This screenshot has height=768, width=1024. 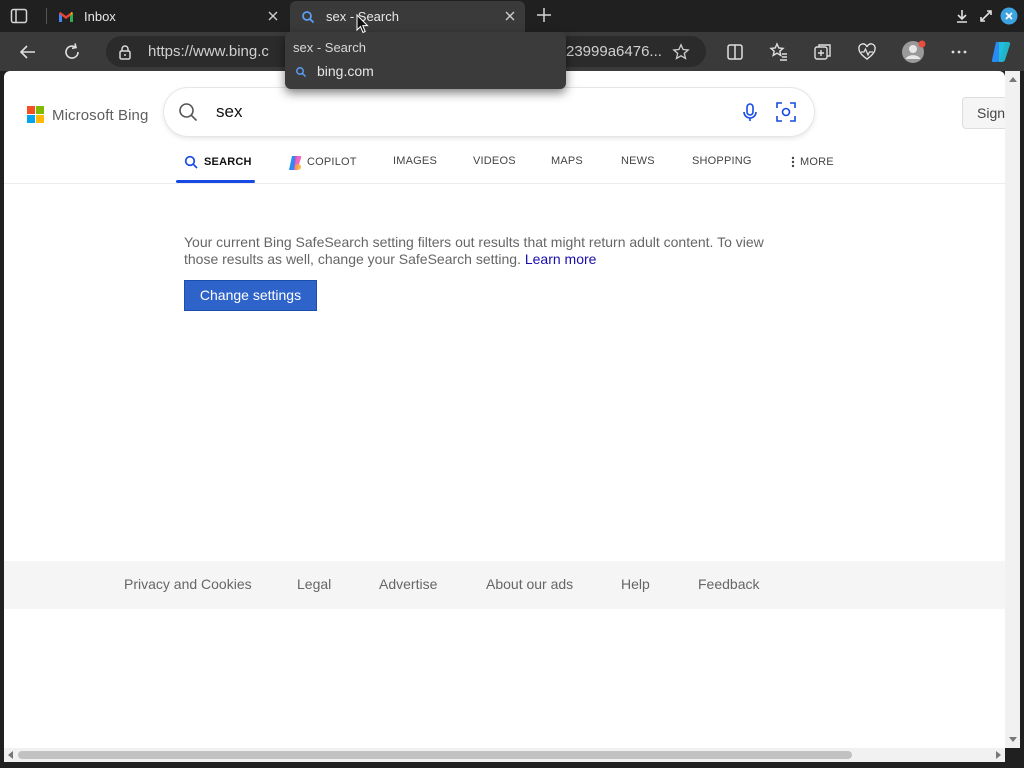 I want to click on vertical-scrollbar, so click(x=1012, y=409).